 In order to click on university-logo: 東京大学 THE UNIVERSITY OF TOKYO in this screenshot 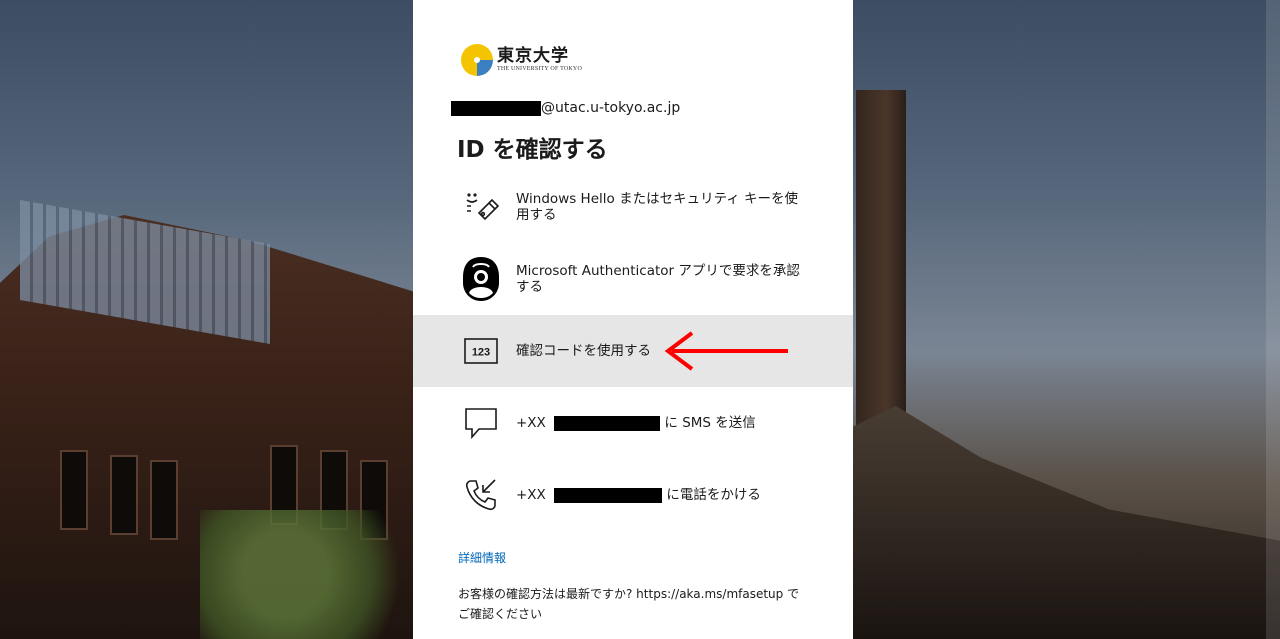, I will do `click(521, 60)`.